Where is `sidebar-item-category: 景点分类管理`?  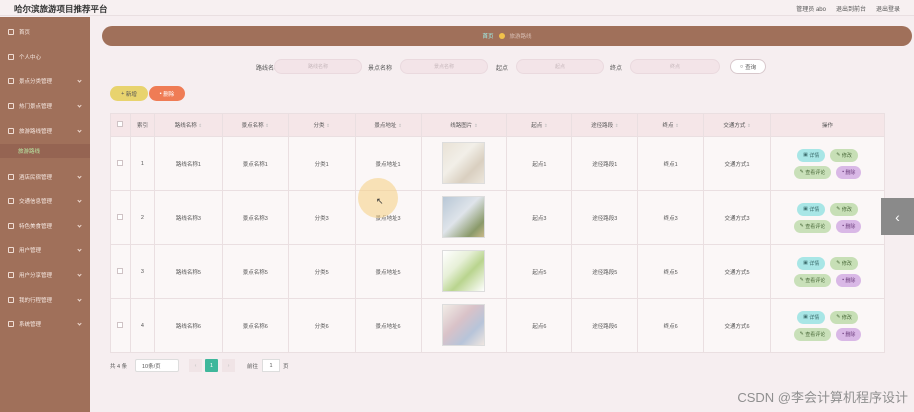
sidebar-item-category: 景点分类管理 is located at coordinates (45, 81).